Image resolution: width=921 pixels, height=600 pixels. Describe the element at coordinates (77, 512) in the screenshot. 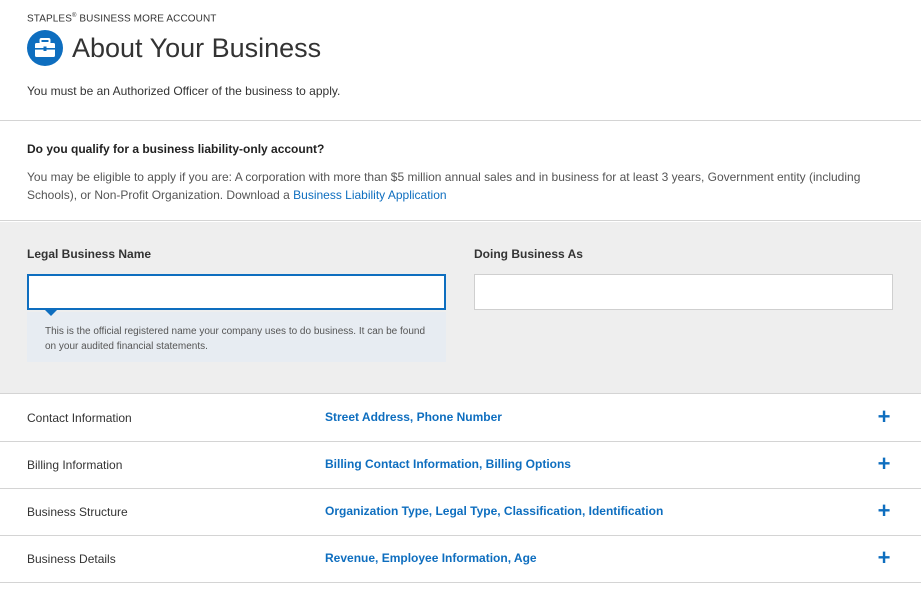

I see `section-title: Business Structure` at that location.